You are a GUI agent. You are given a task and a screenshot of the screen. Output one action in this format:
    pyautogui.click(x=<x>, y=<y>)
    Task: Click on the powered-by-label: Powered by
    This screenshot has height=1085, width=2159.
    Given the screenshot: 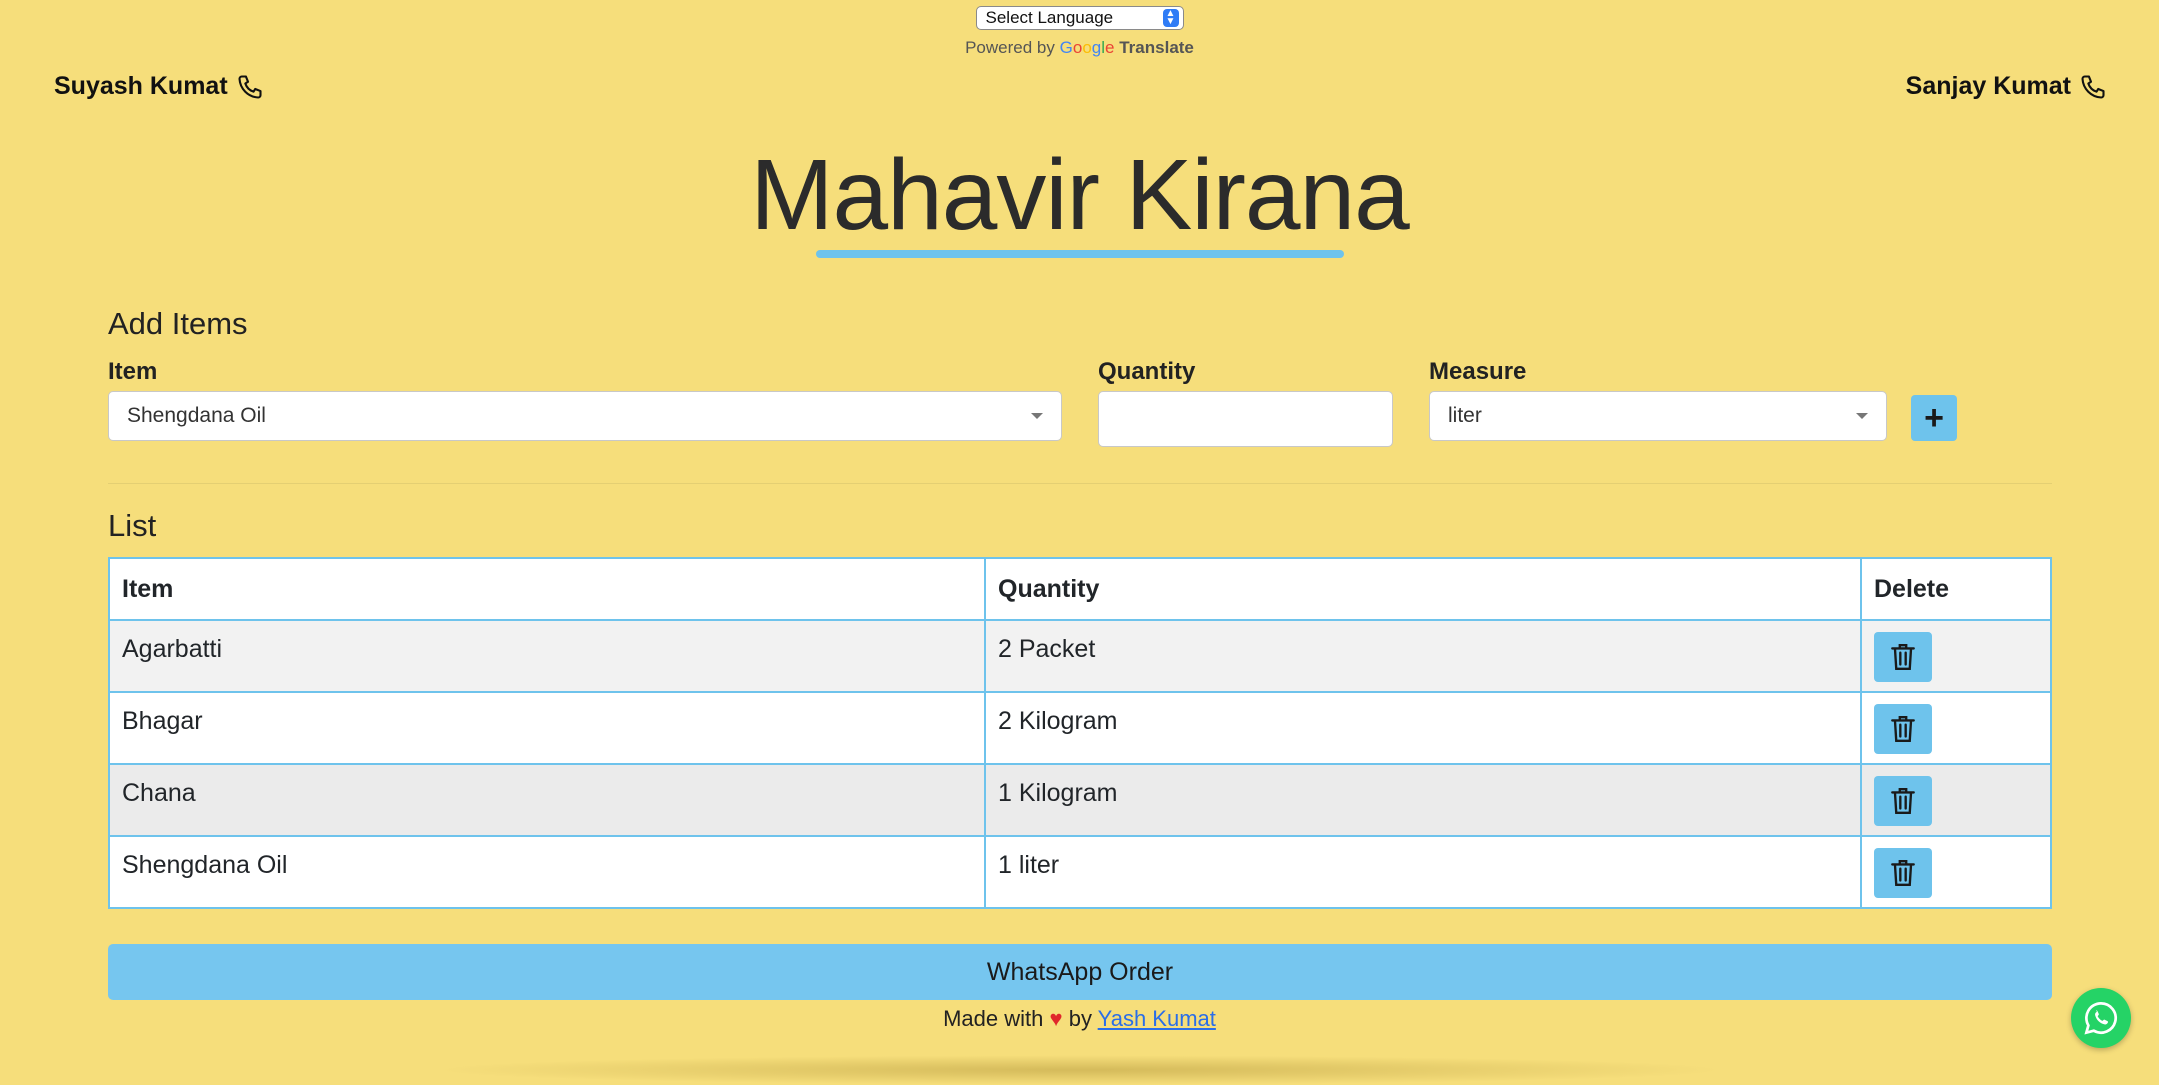 What is the action you would take?
    pyautogui.click(x=1010, y=47)
    